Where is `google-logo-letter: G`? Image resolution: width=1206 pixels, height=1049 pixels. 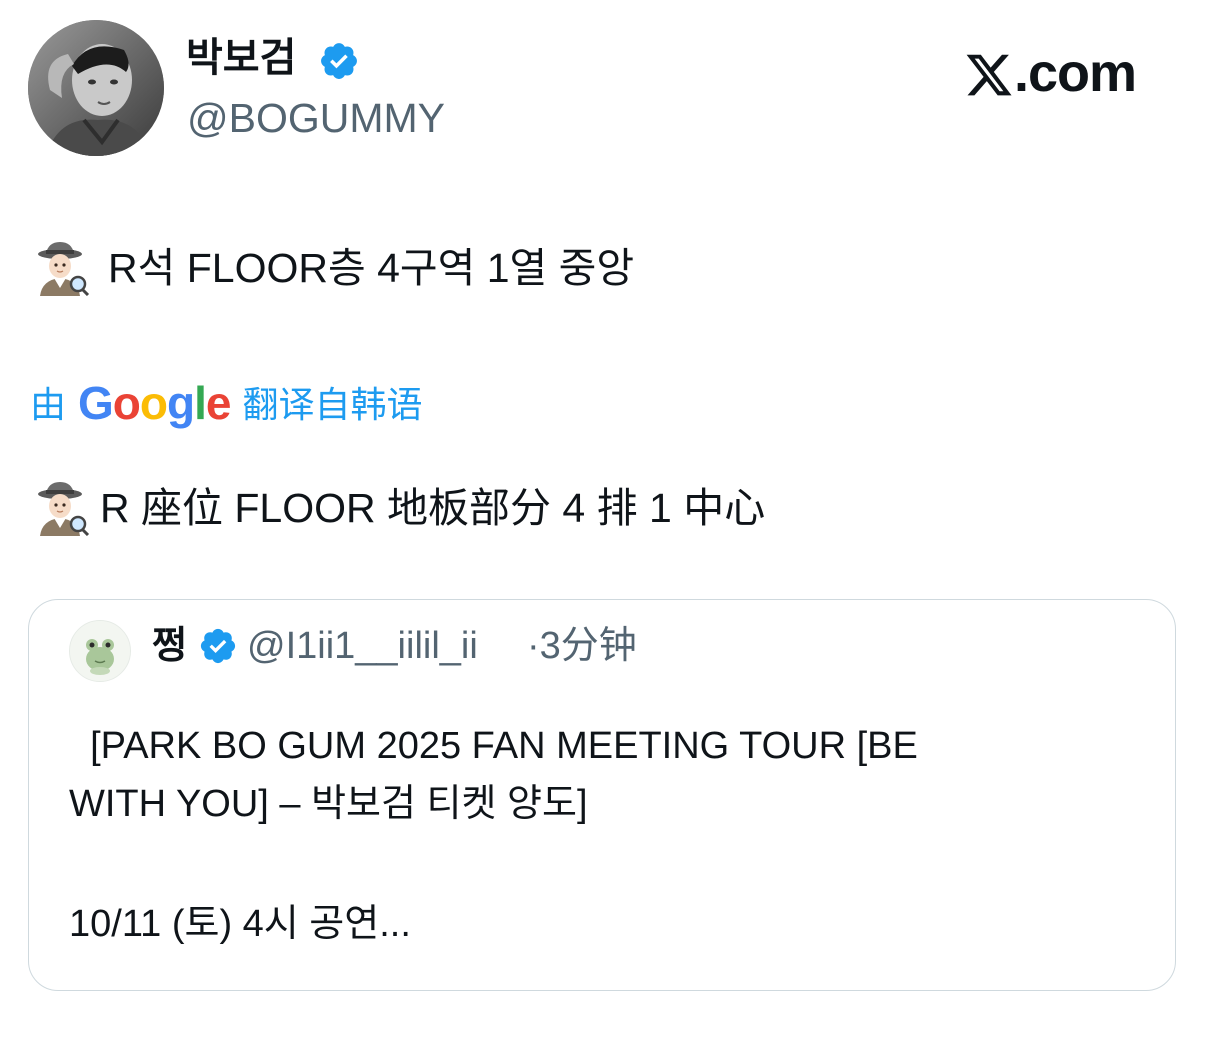 google-logo-letter: G is located at coordinates (96, 403).